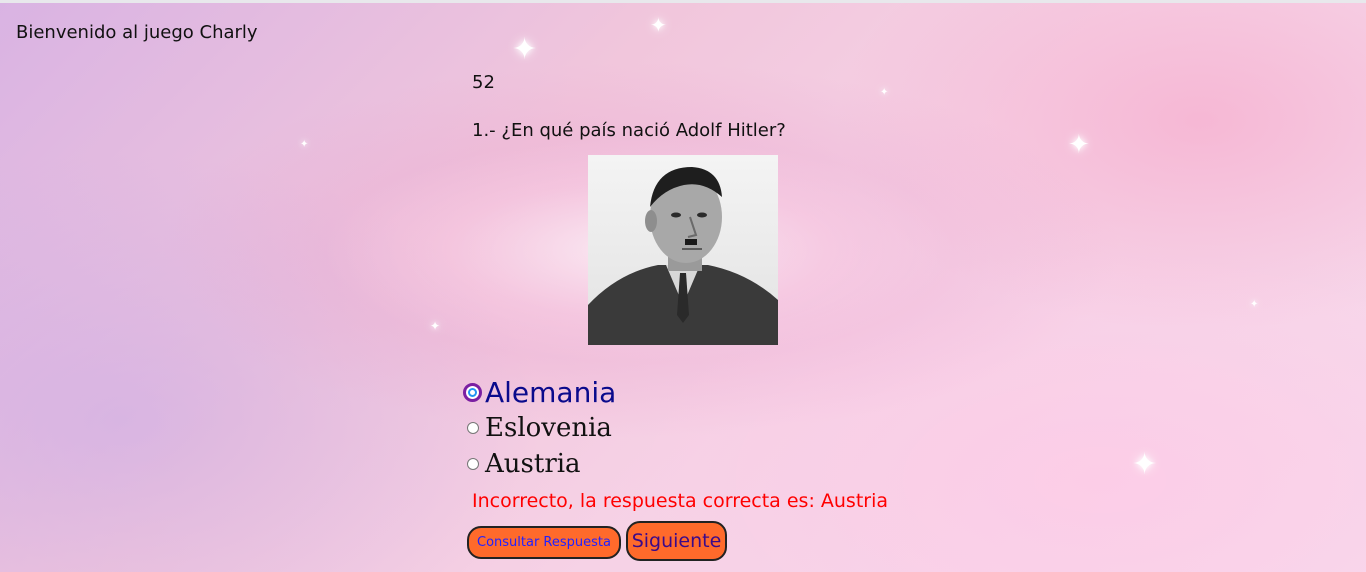 This screenshot has height=572, width=1366. Describe the element at coordinates (548, 428) in the screenshot. I see `option-label: Eslovenia` at that location.